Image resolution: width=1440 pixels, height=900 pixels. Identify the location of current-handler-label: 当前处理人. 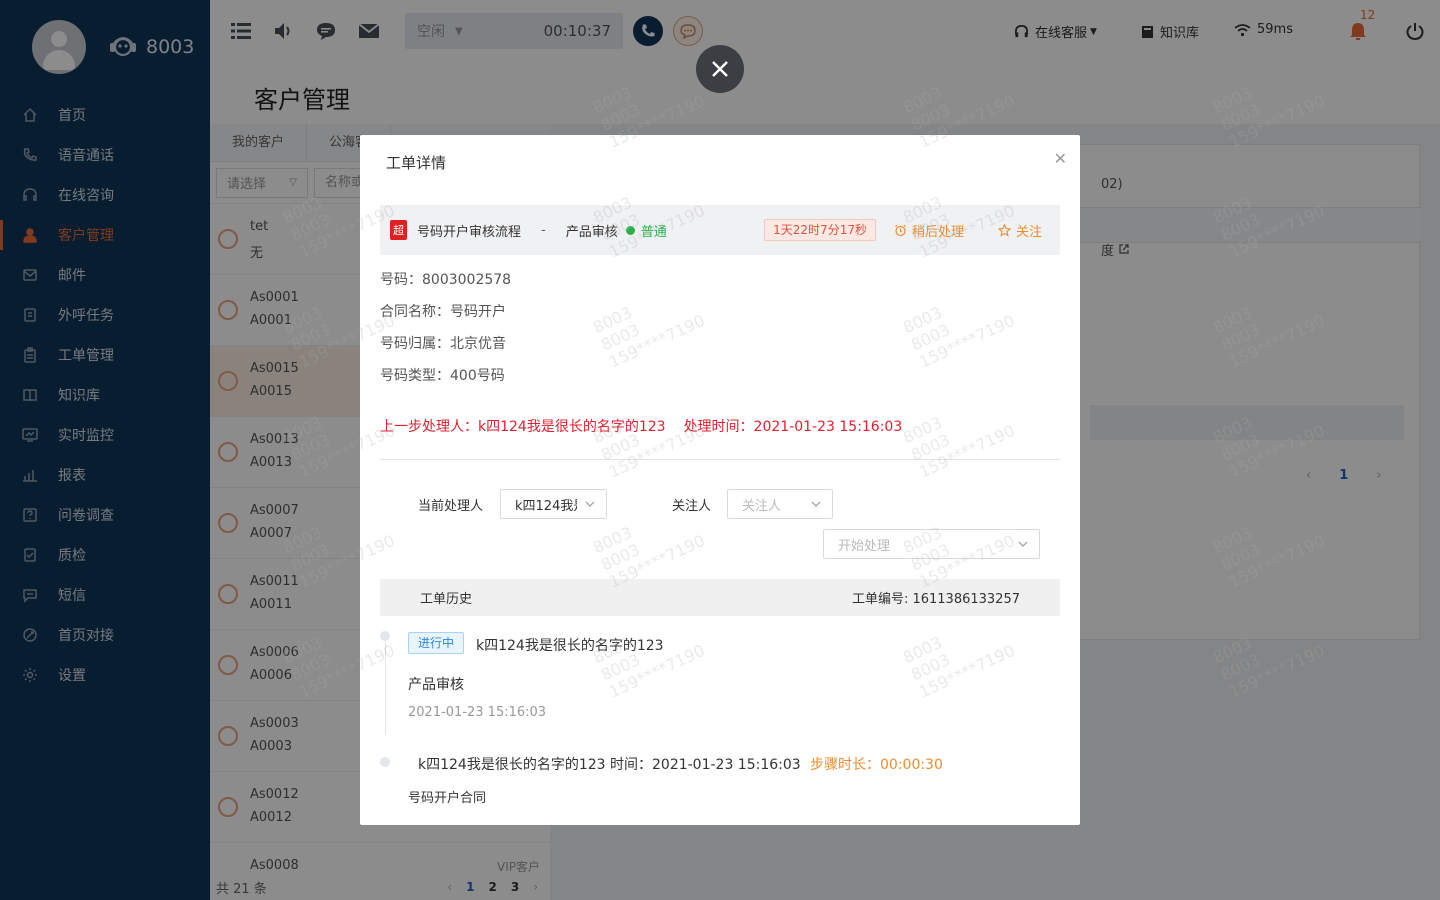
(451, 506).